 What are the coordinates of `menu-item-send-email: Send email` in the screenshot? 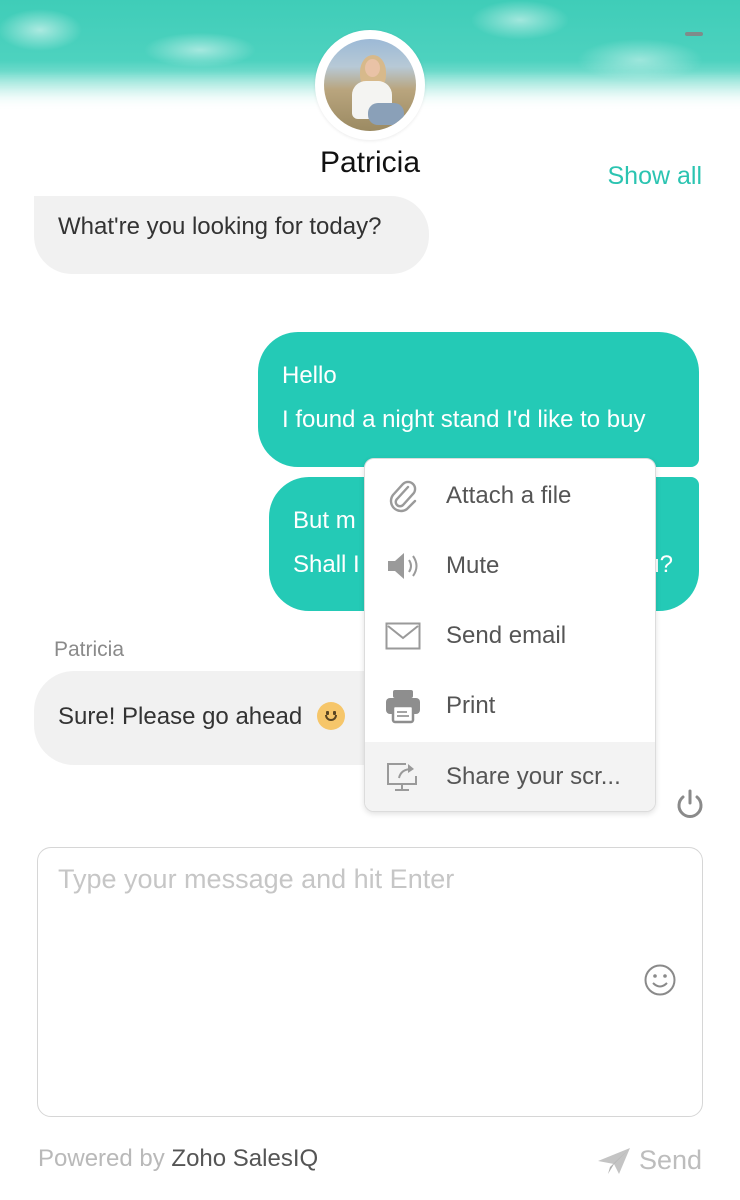 It's located at (510, 636).